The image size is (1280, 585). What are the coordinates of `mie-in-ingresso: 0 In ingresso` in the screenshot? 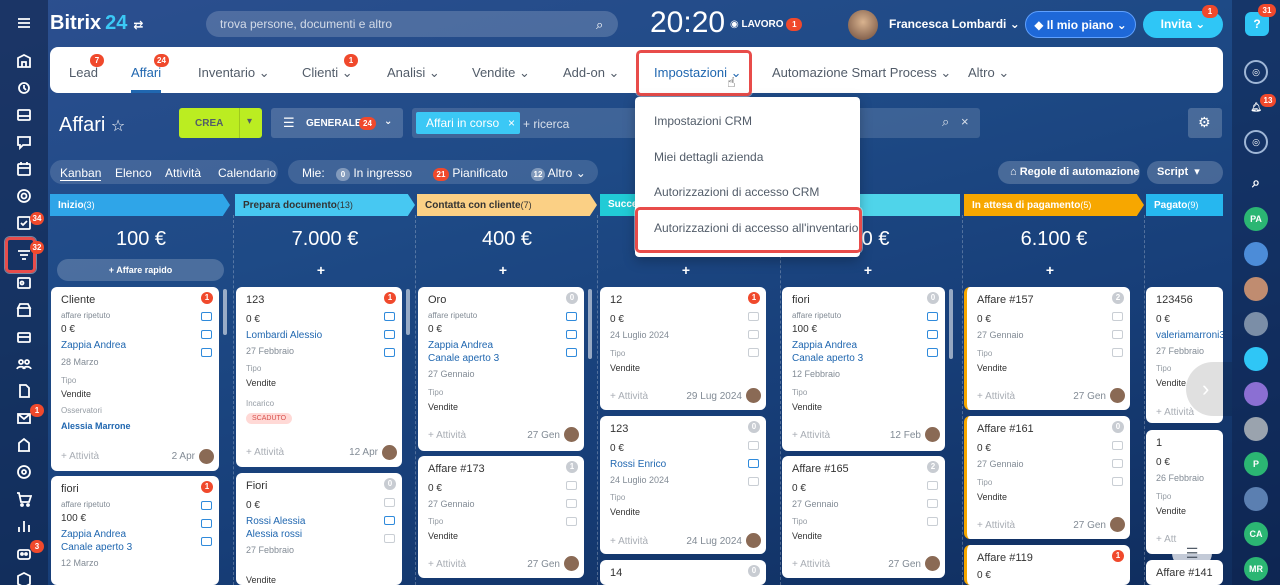 It's located at (374, 173).